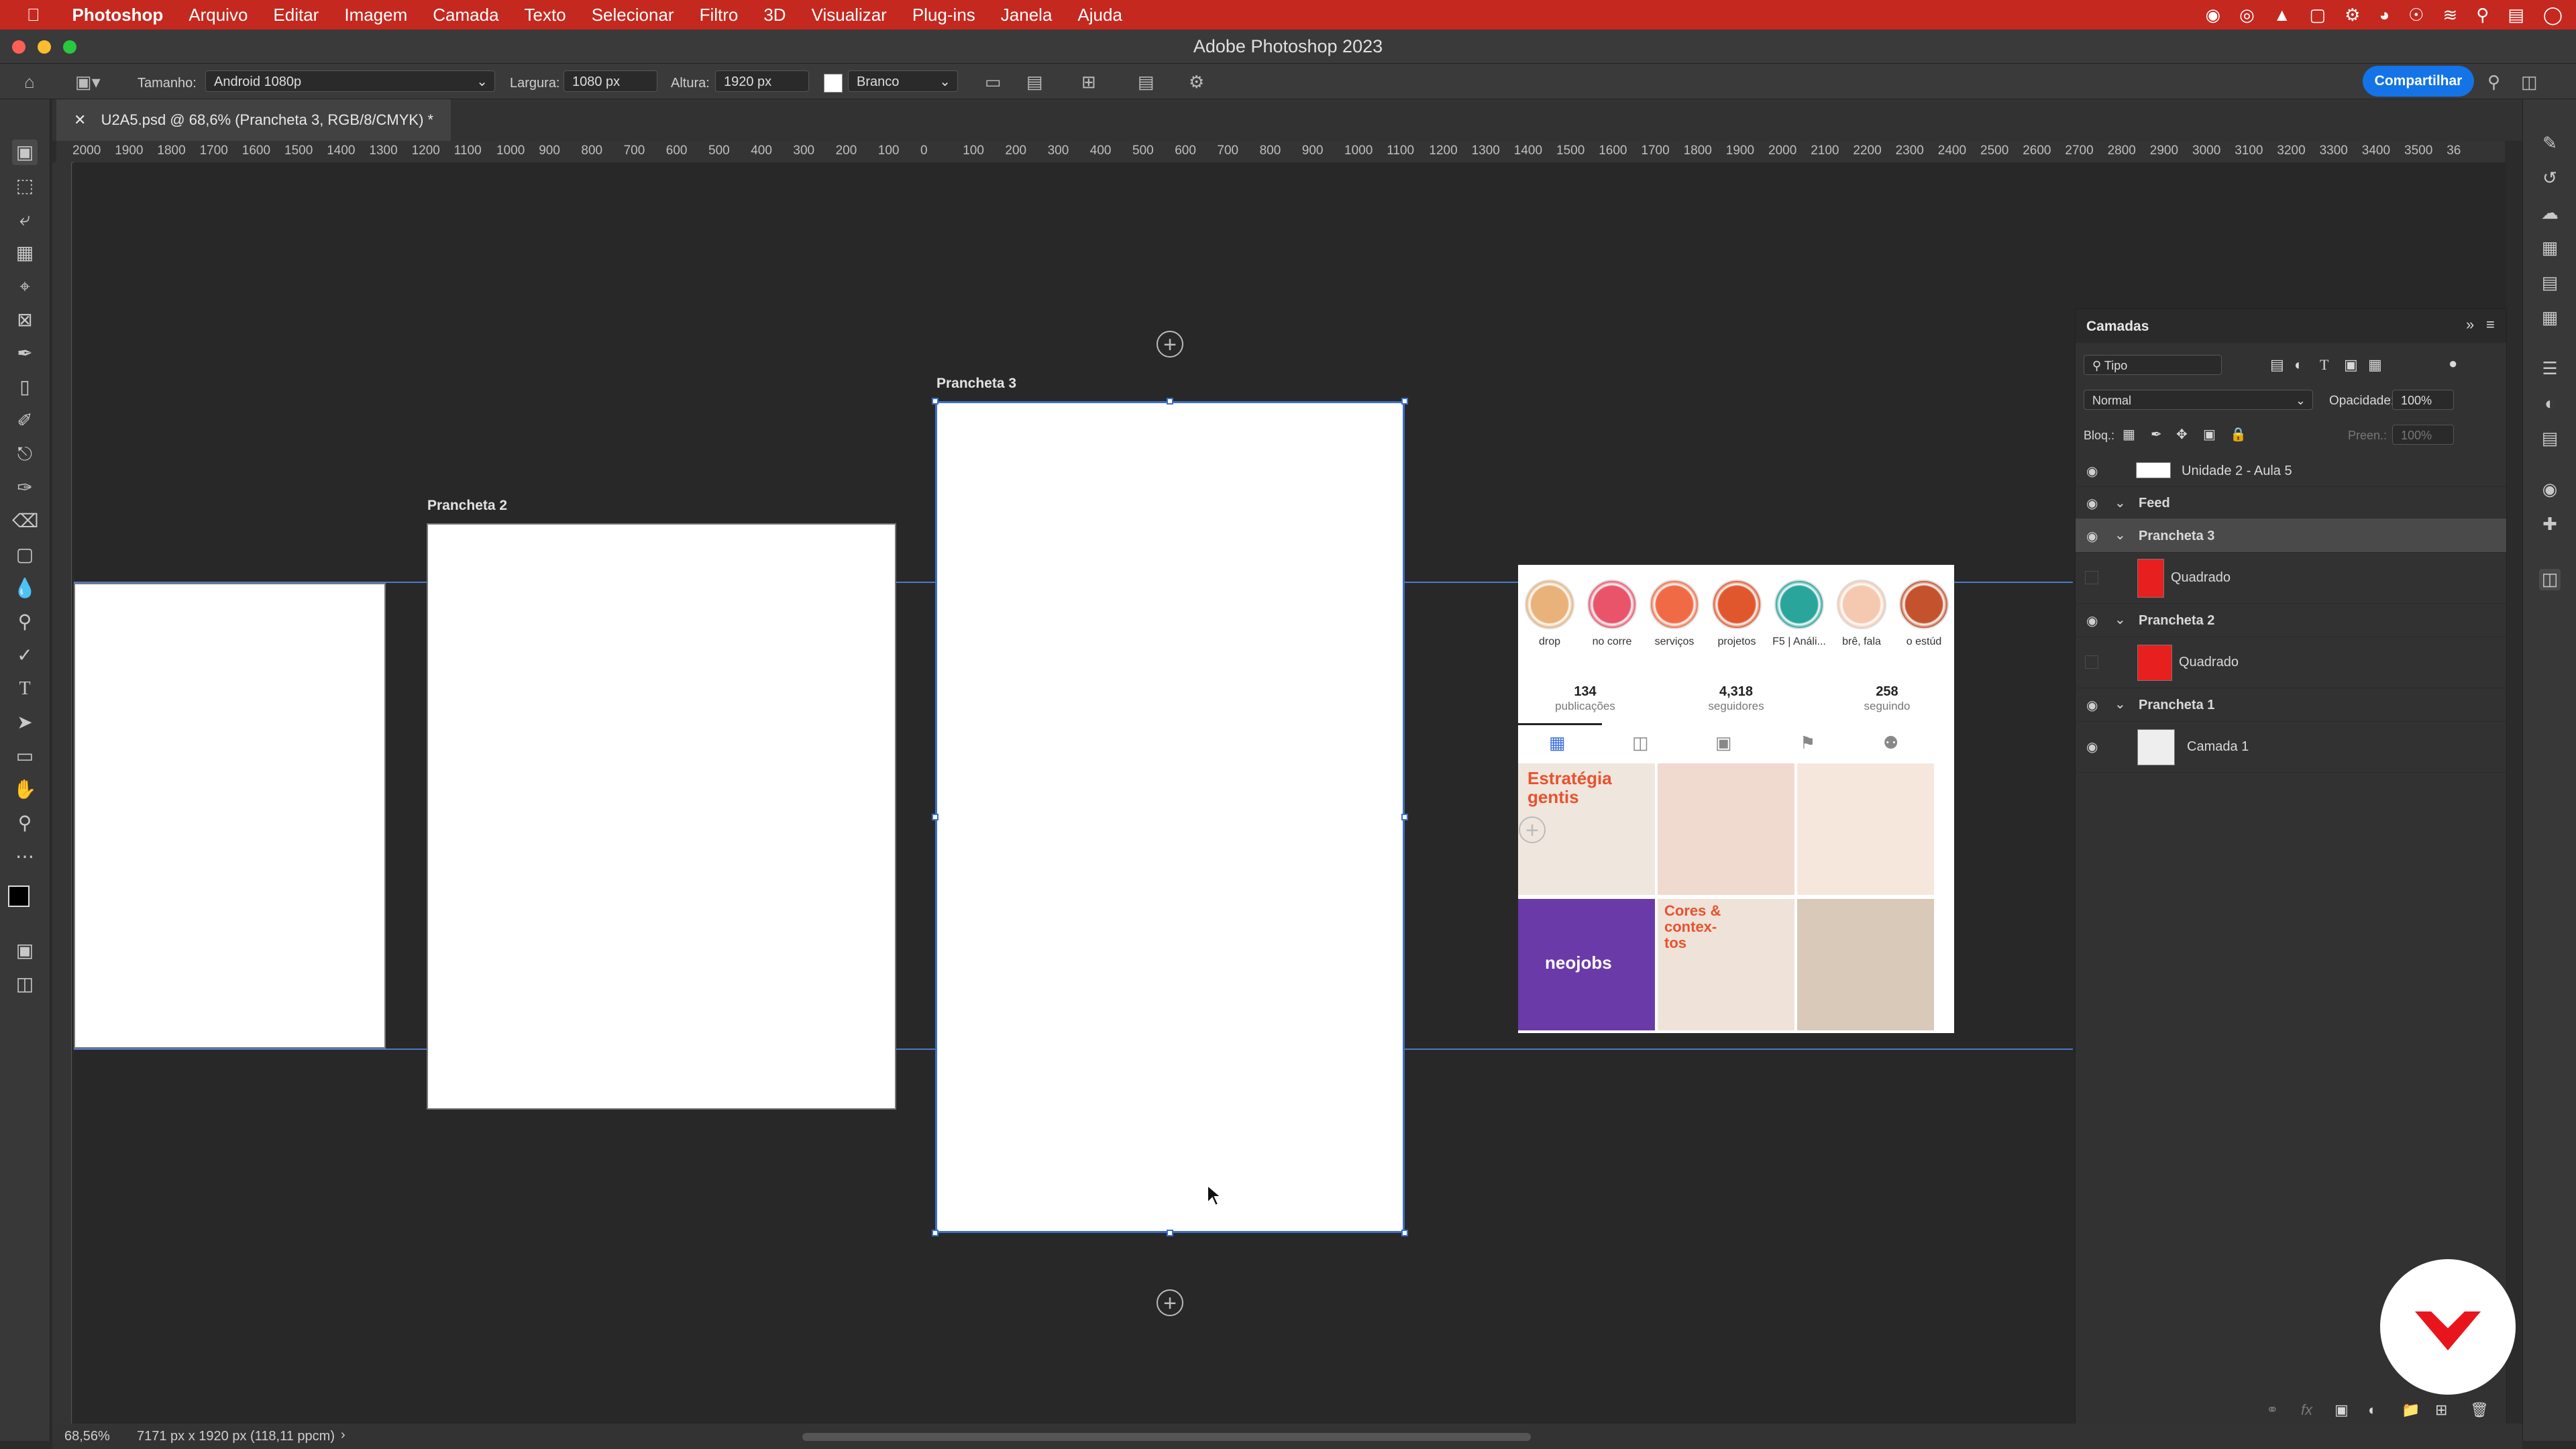 This screenshot has width=2576, height=1449. I want to click on status-app-icon: ◕, so click(2384, 15).